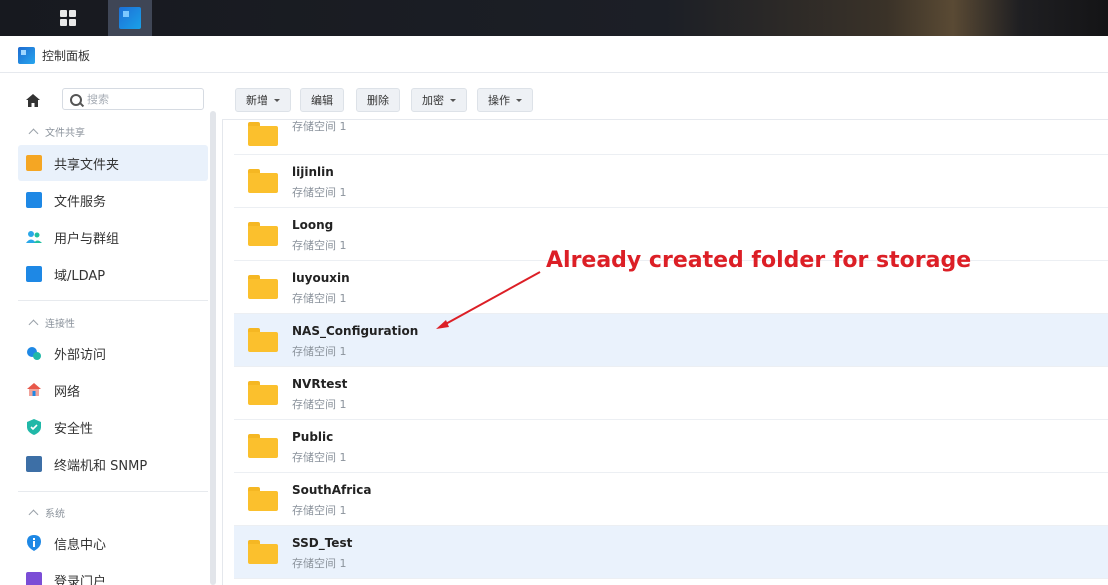 The image size is (1108, 585). I want to click on home-button, so click(33, 100).